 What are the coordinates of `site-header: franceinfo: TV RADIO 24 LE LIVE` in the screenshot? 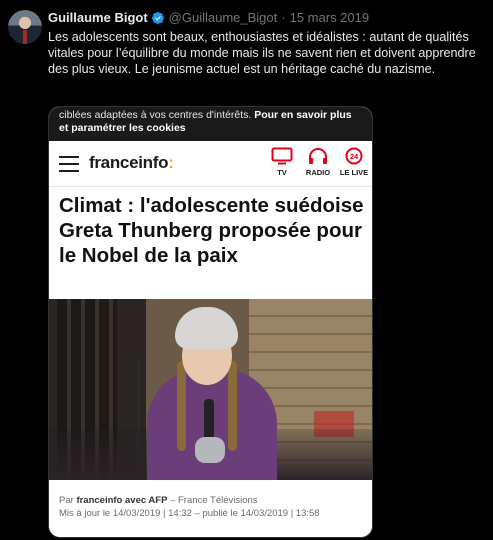 It's located at (210, 164).